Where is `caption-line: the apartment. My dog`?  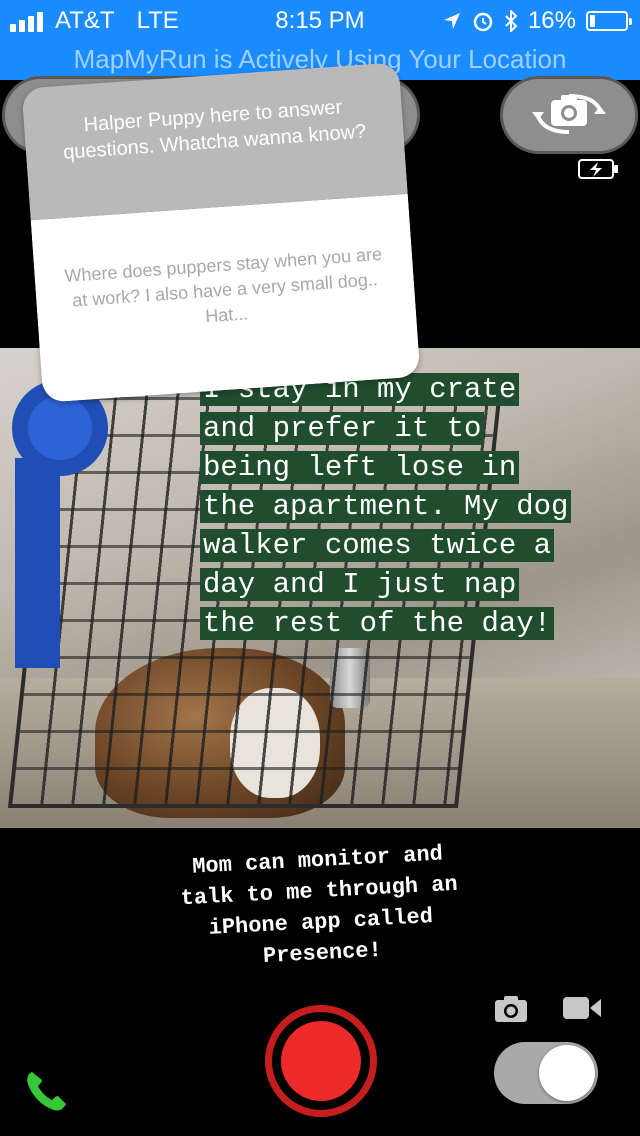
caption-line: the apartment. My dog is located at coordinates (386, 506).